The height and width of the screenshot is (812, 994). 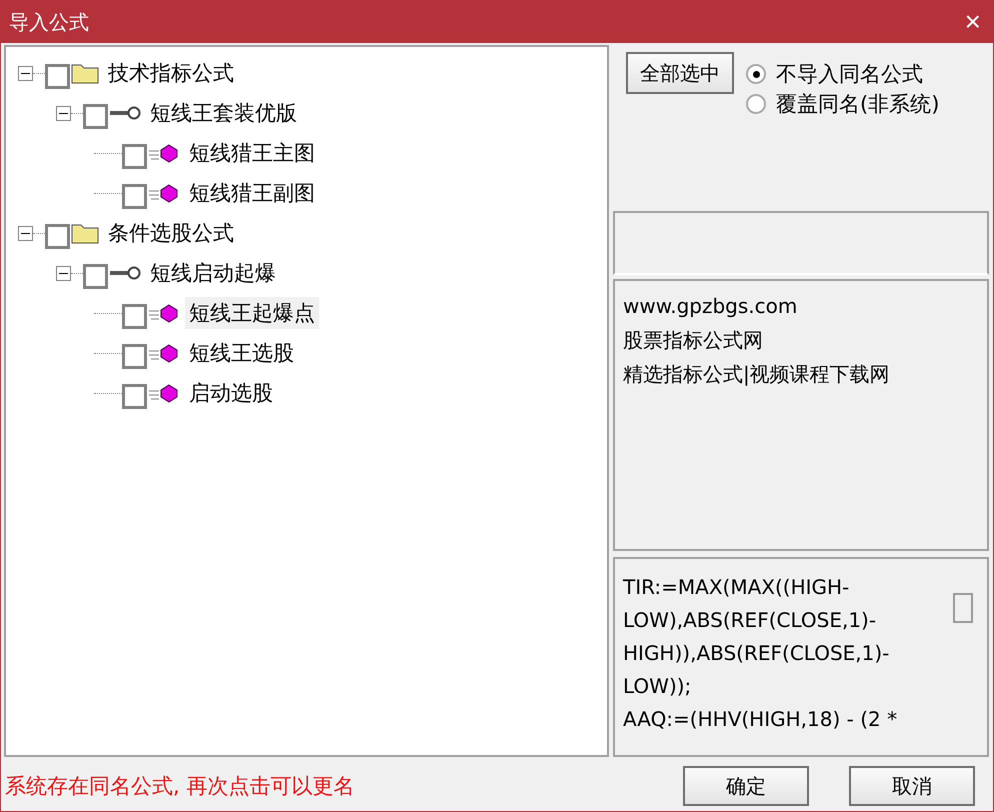 I want to click on description-line: www.gpzbgs.com, so click(x=710, y=306).